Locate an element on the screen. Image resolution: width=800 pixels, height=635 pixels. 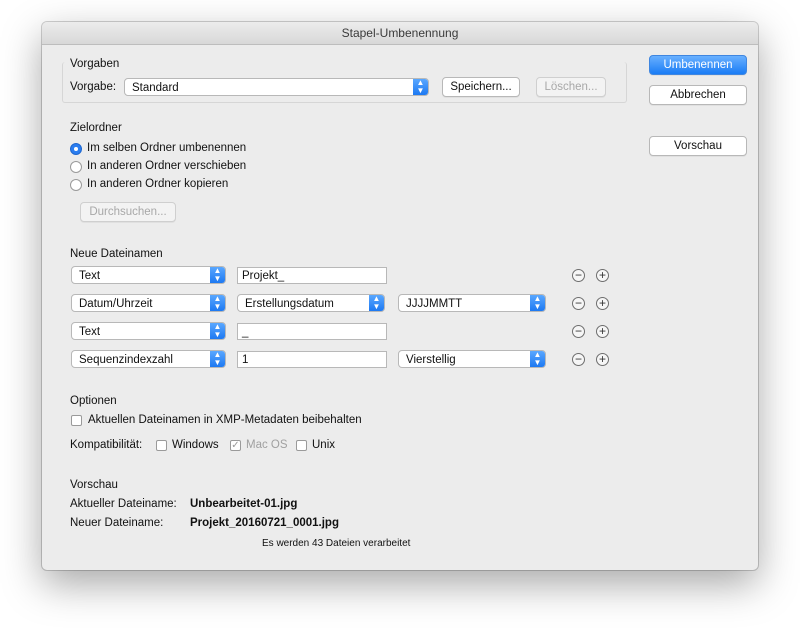
name-part-type-value-2: Datum/Uhrzeit is located at coordinates (116, 304).